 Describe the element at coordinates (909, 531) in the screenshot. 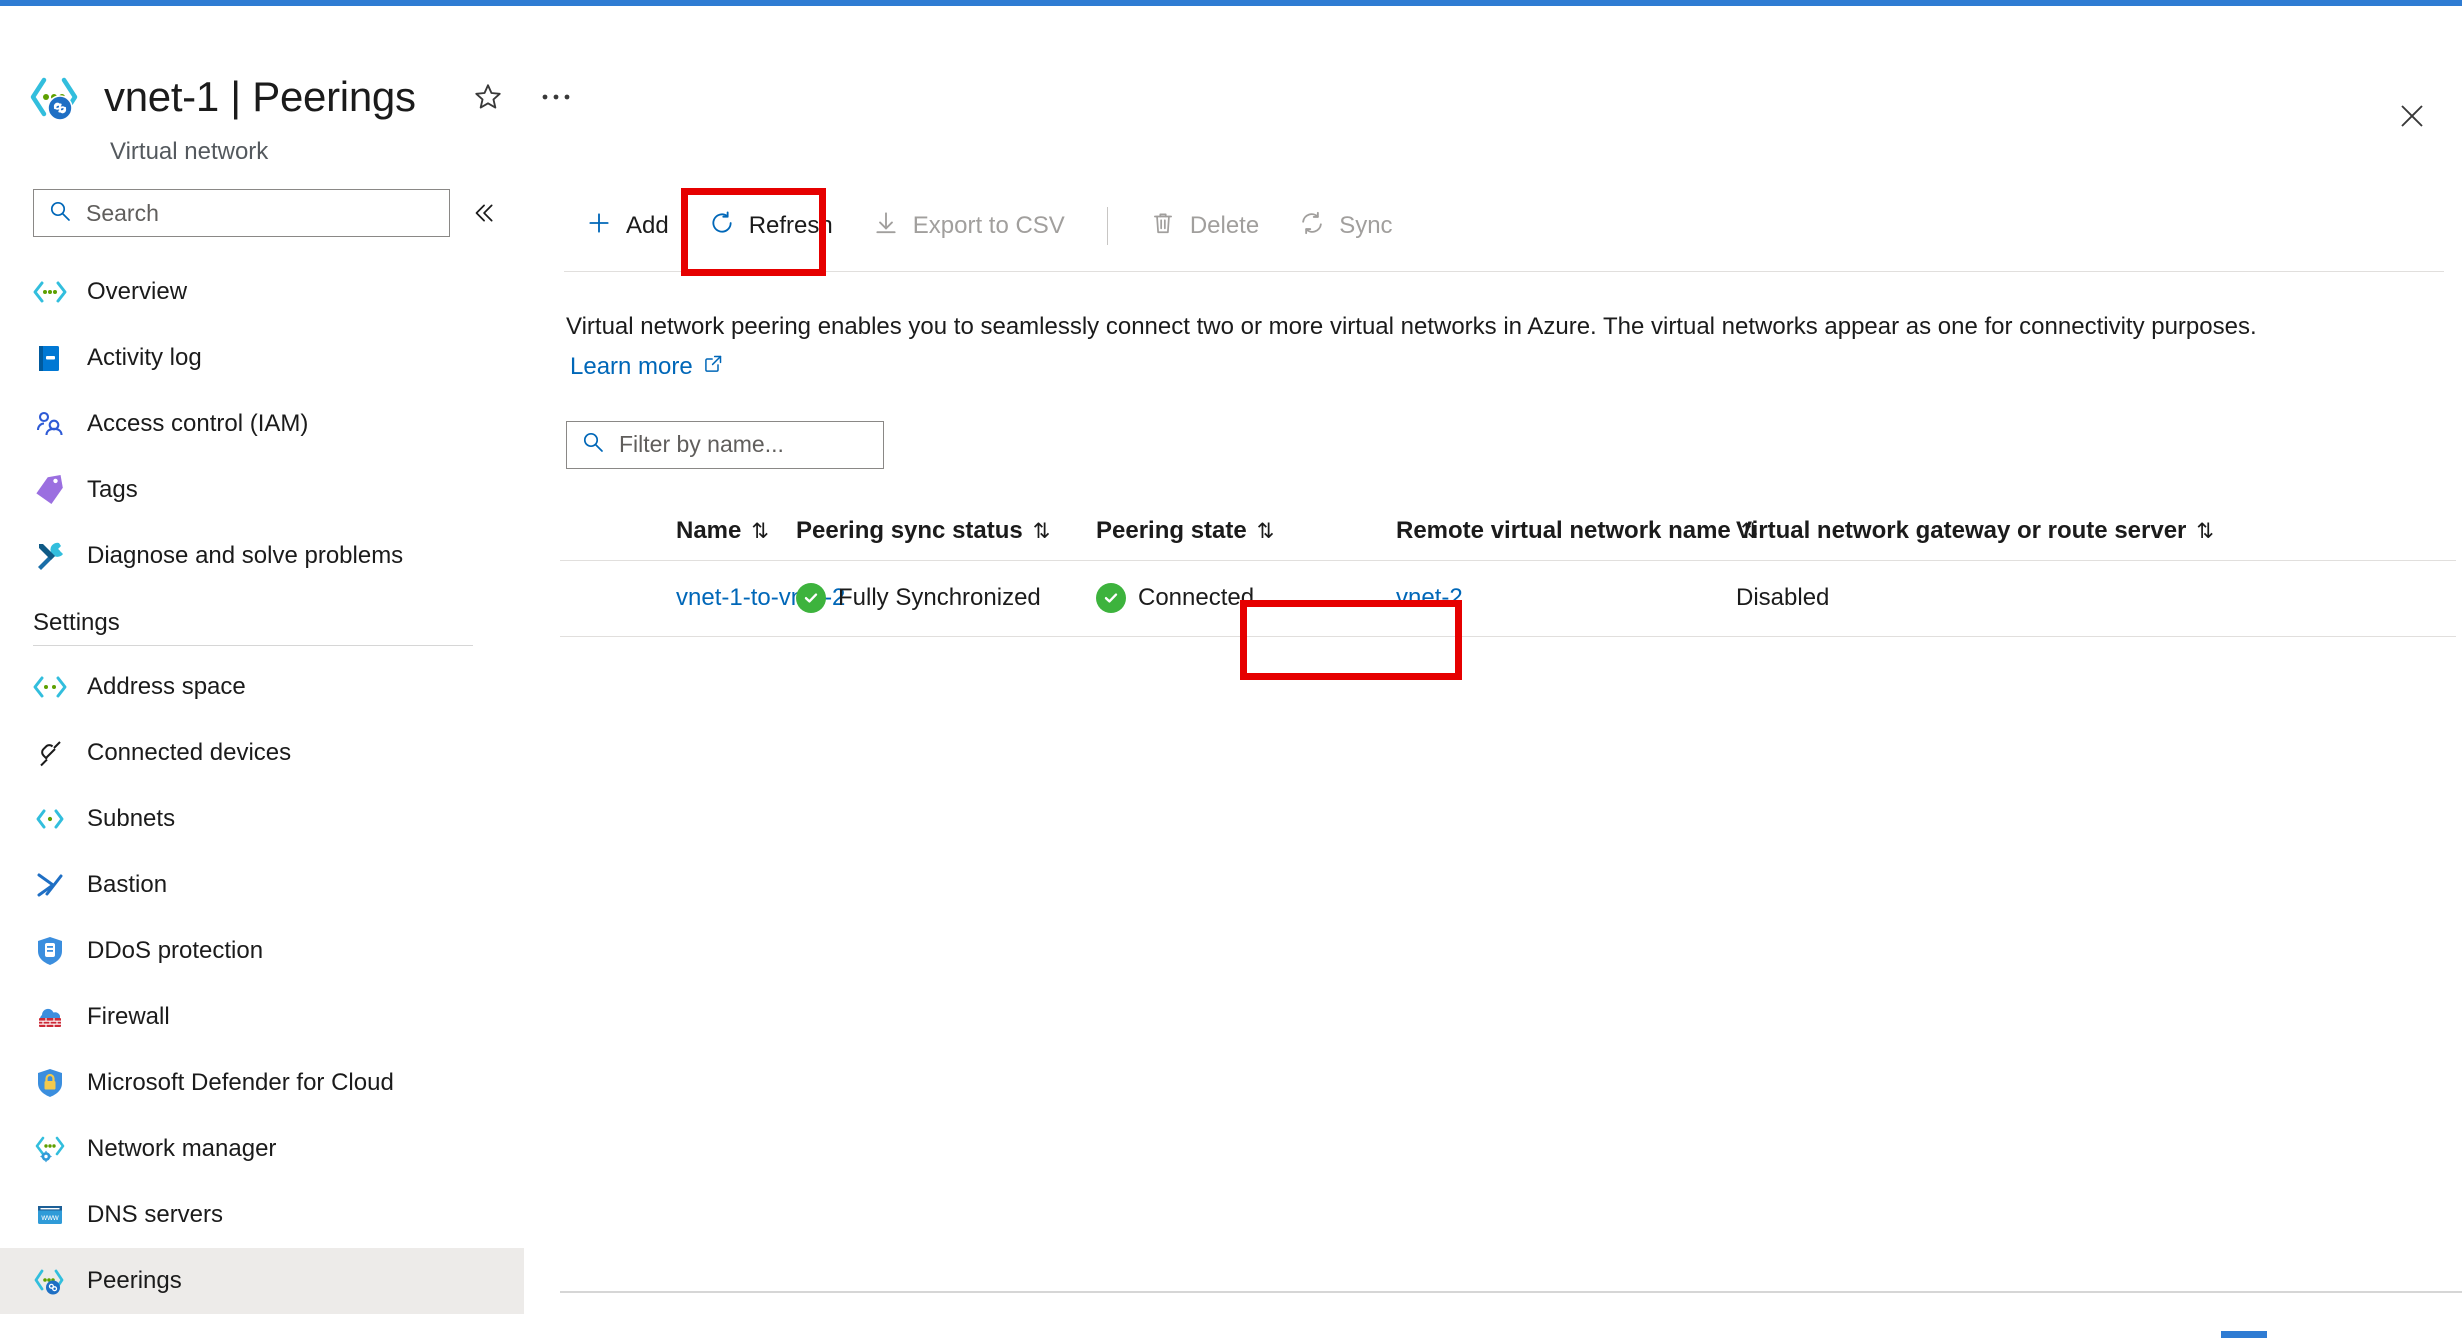

I see `column-header-label: Peering sync status` at that location.